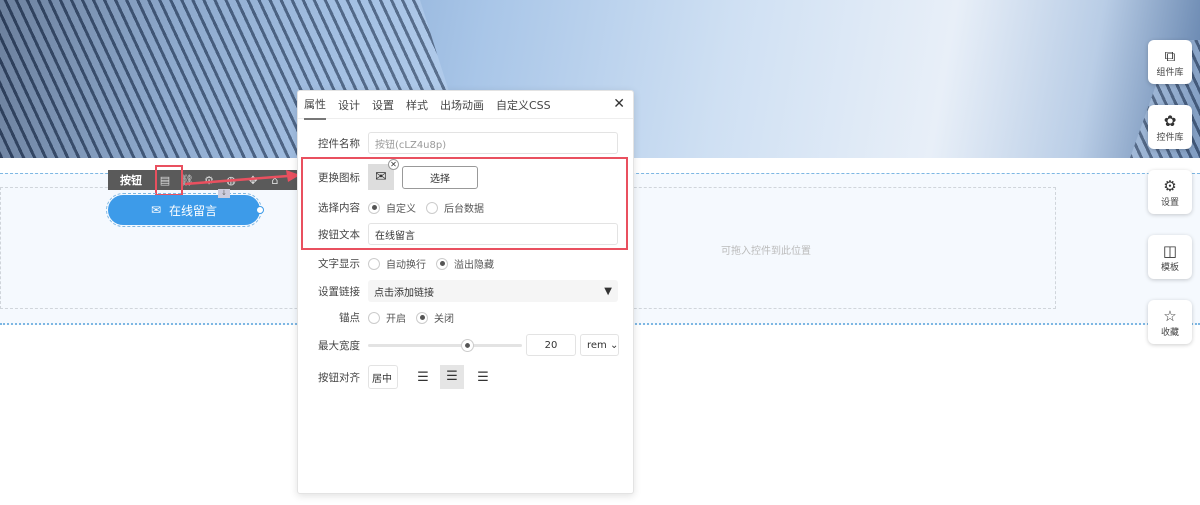  I want to click on template-icon: ◫, so click(1170, 250).